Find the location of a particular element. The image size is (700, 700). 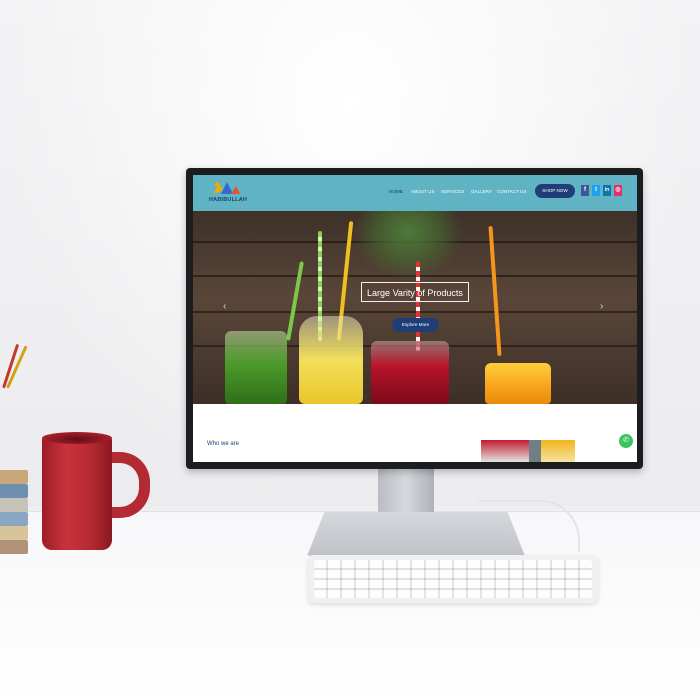

explore-more-button: Explore More is located at coordinates (415, 325).